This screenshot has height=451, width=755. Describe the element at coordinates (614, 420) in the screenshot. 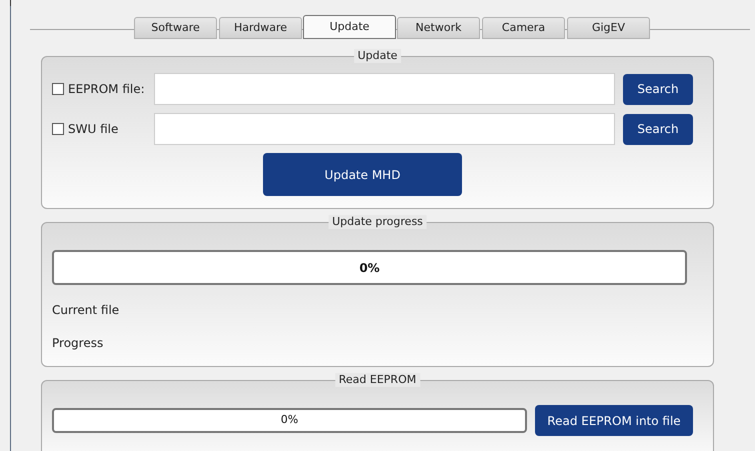

I see `read-eeprom-button: Read EEPROM into file` at that location.